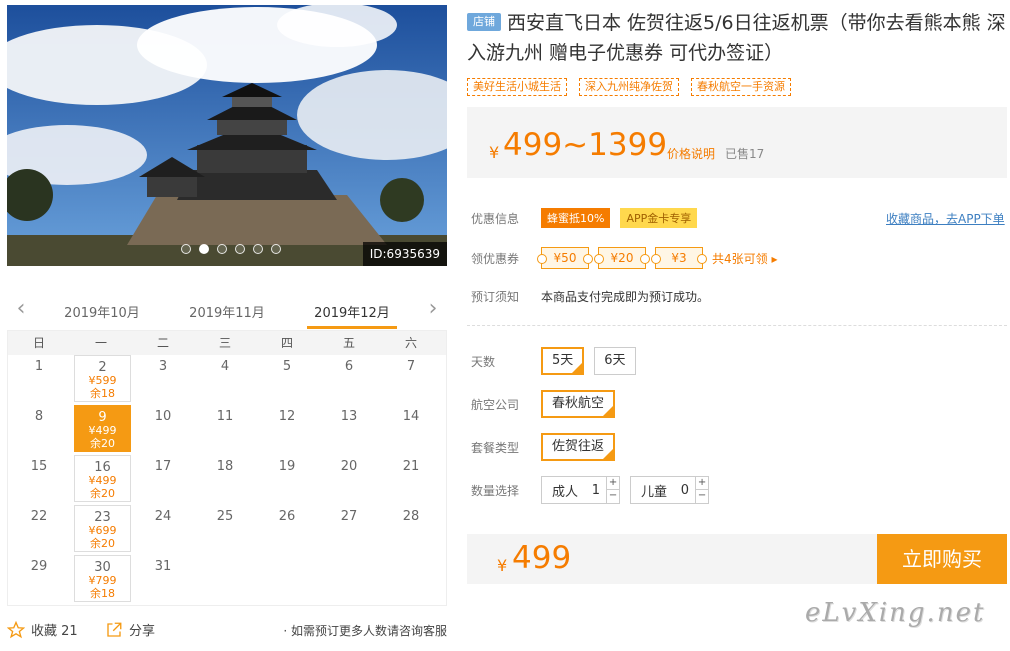 Image resolution: width=1010 pixels, height=651 pixels. Describe the element at coordinates (691, 153) in the screenshot. I see `price-desc-link: 价格说明` at that location.